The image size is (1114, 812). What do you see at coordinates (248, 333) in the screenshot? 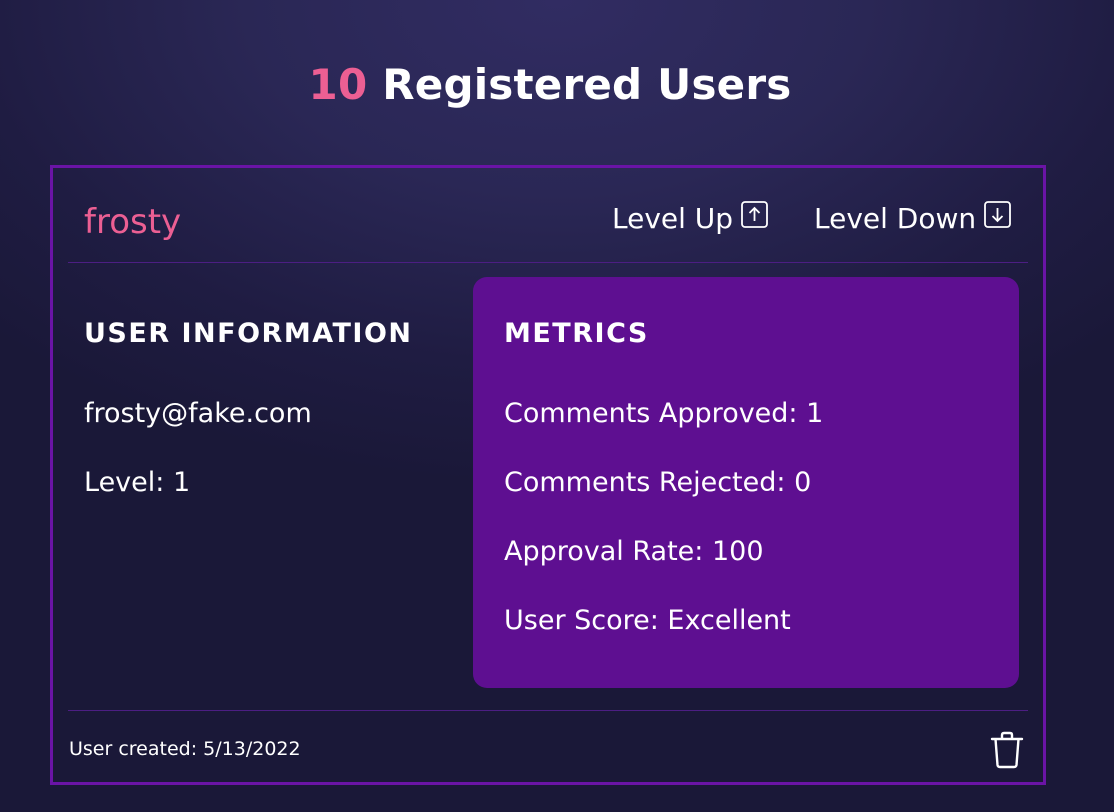
I see `user-information-heading: USER INFORMATION` at bounding box center [248, 333].